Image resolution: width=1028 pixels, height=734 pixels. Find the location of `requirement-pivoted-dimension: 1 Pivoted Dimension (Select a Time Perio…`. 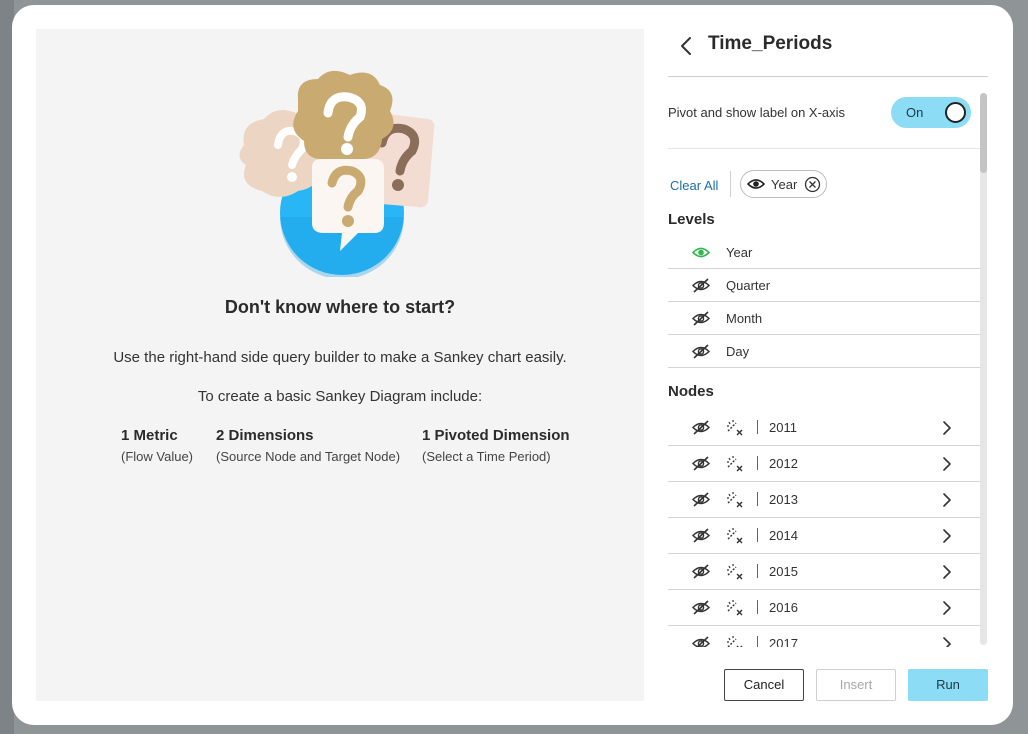

requirement-pivoted-dimension: 1 Pivoted Dimension (Select a Time Perio… is located at coordinates (496, 445).